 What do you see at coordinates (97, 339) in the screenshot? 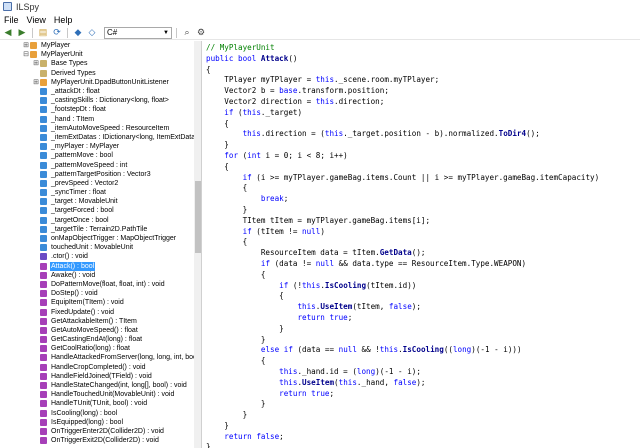
I see `tree-item: GetCastingEndAt(long) : float` at bounding box center [97, 339].